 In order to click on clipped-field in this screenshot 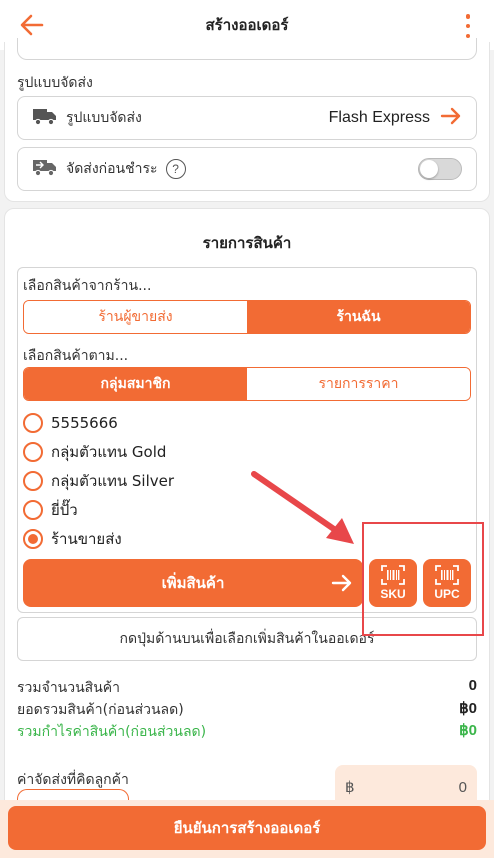, I will do `click(247, 49)`.